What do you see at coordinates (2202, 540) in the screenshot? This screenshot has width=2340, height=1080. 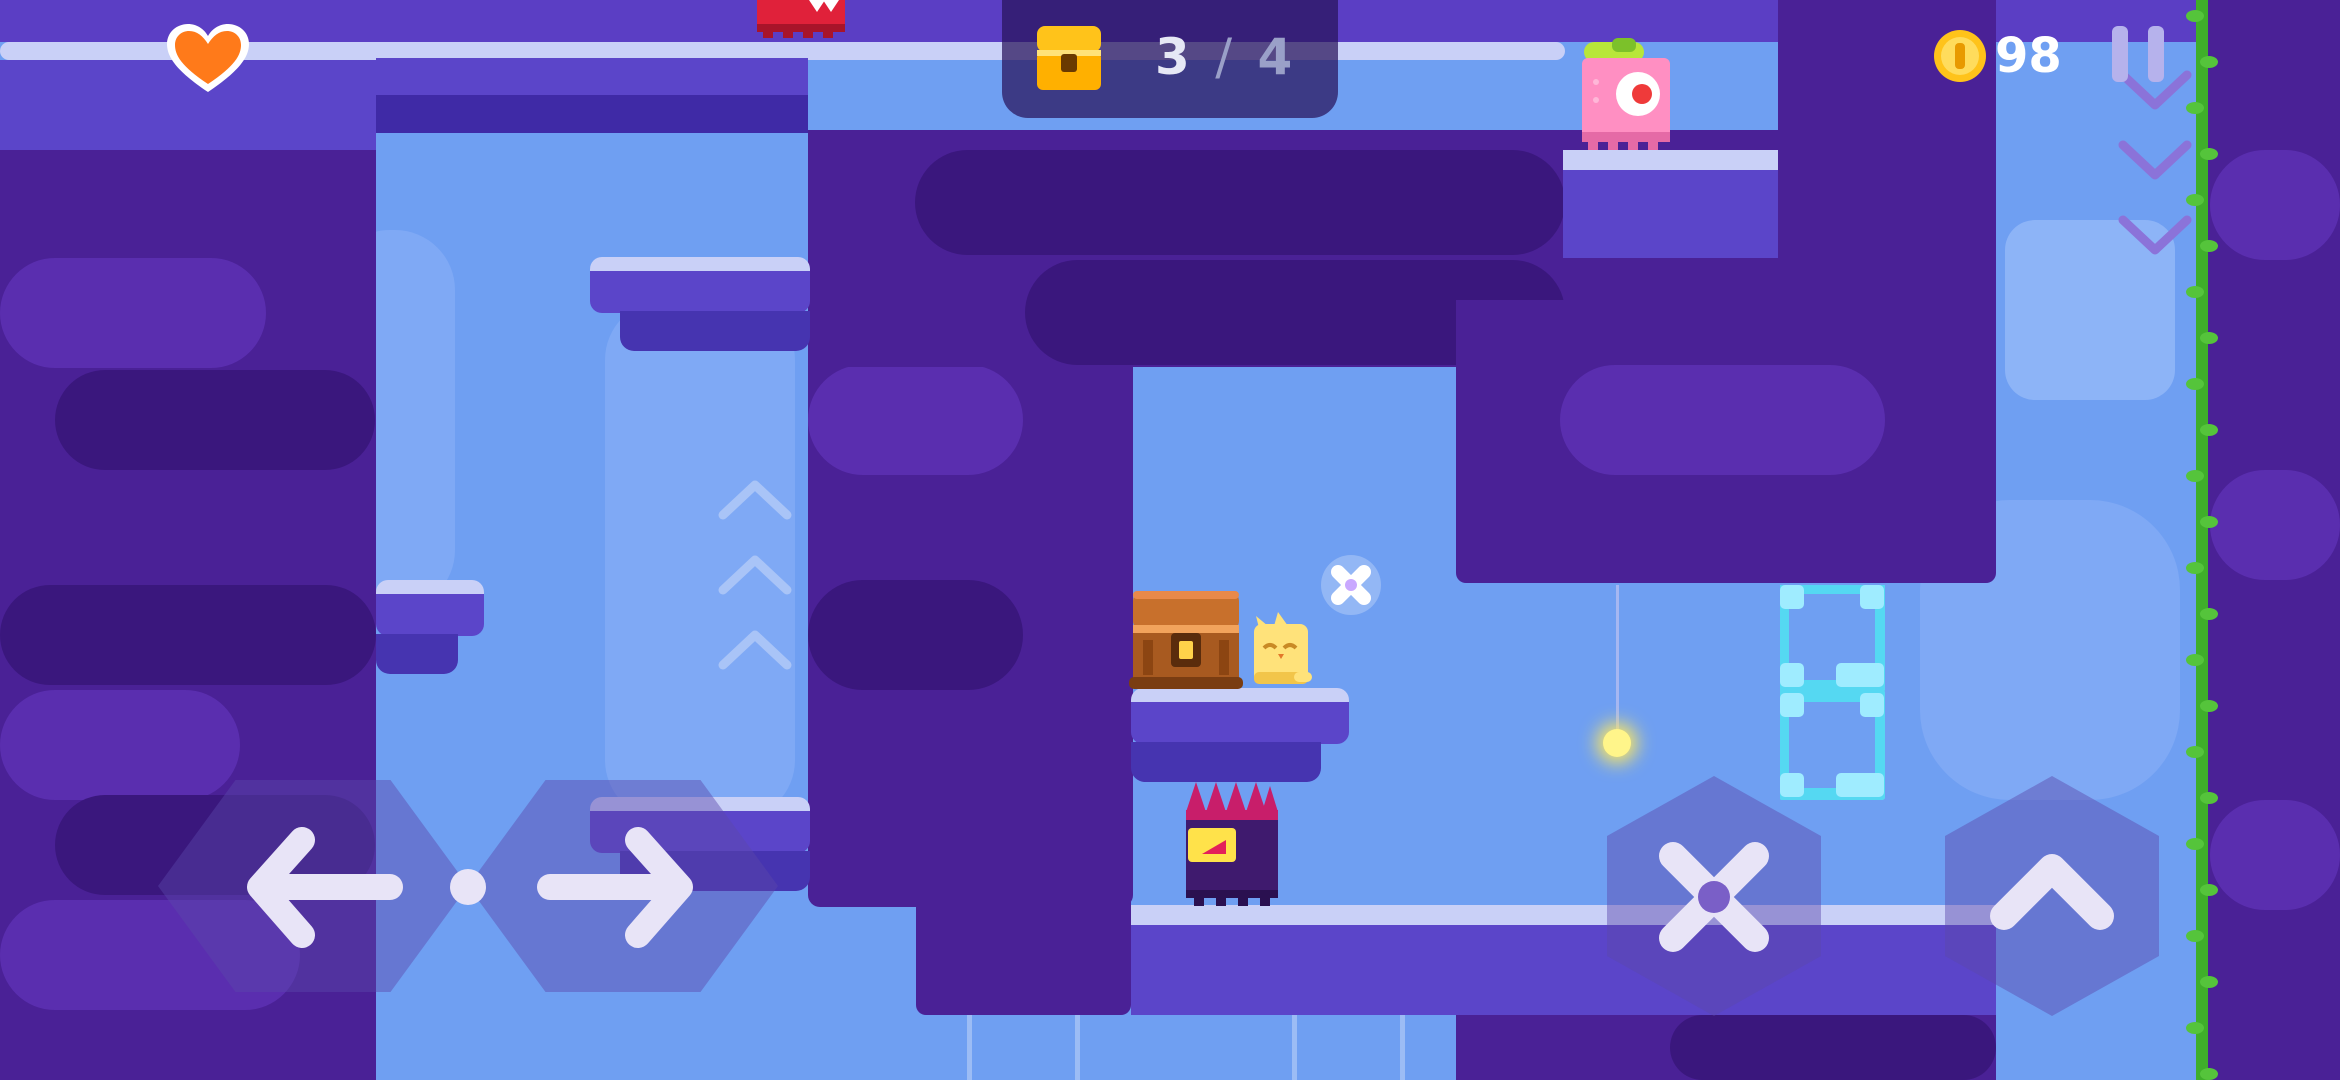 I see `green-vine` at bounding box center [2202, 540].